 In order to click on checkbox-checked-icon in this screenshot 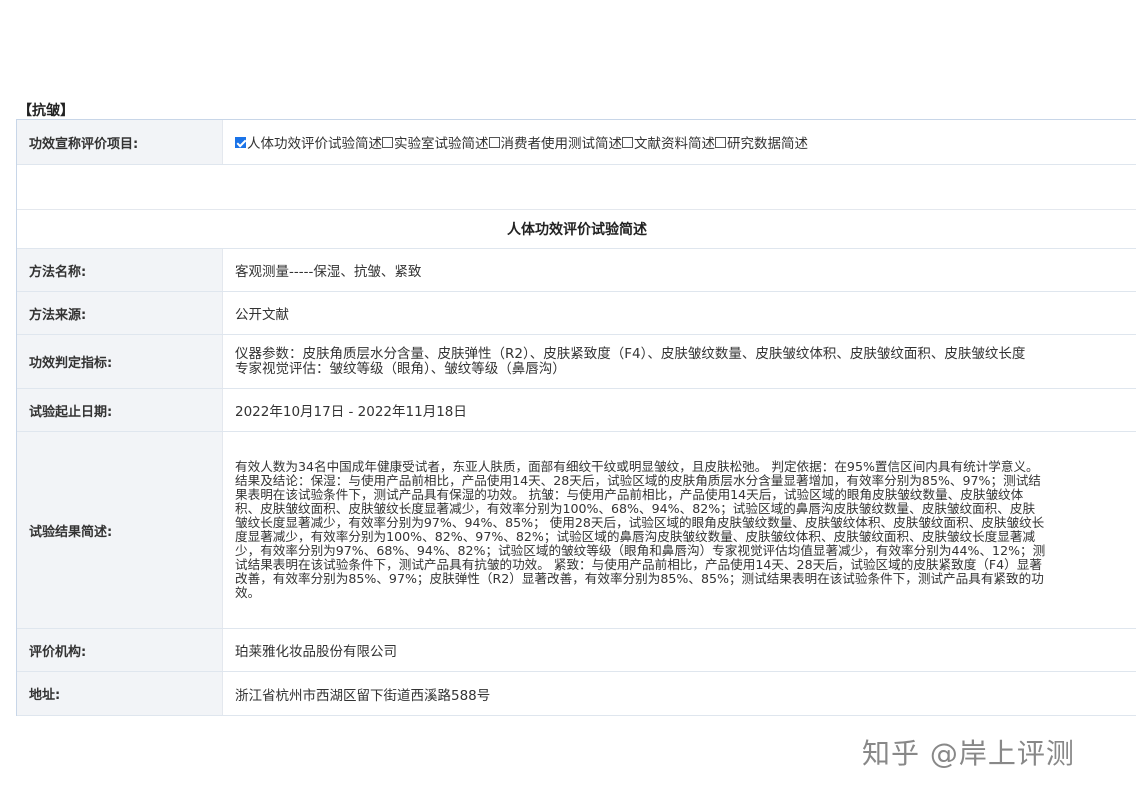, I will do `click(240, 142)`.